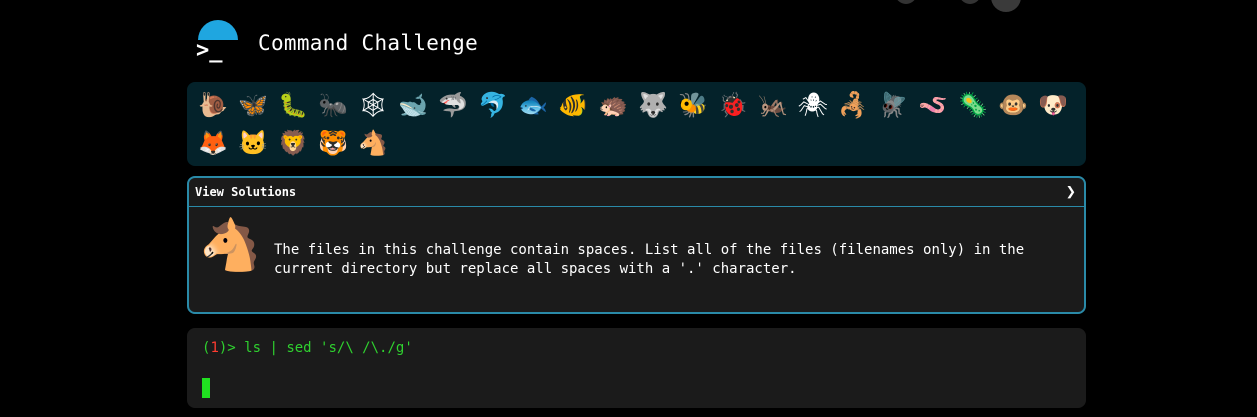 The width and height of the screenshot is (1257, 417). Describe the element at coordinates (214, 348) in the screenshot. I see `prompt-number: 1` at that location.